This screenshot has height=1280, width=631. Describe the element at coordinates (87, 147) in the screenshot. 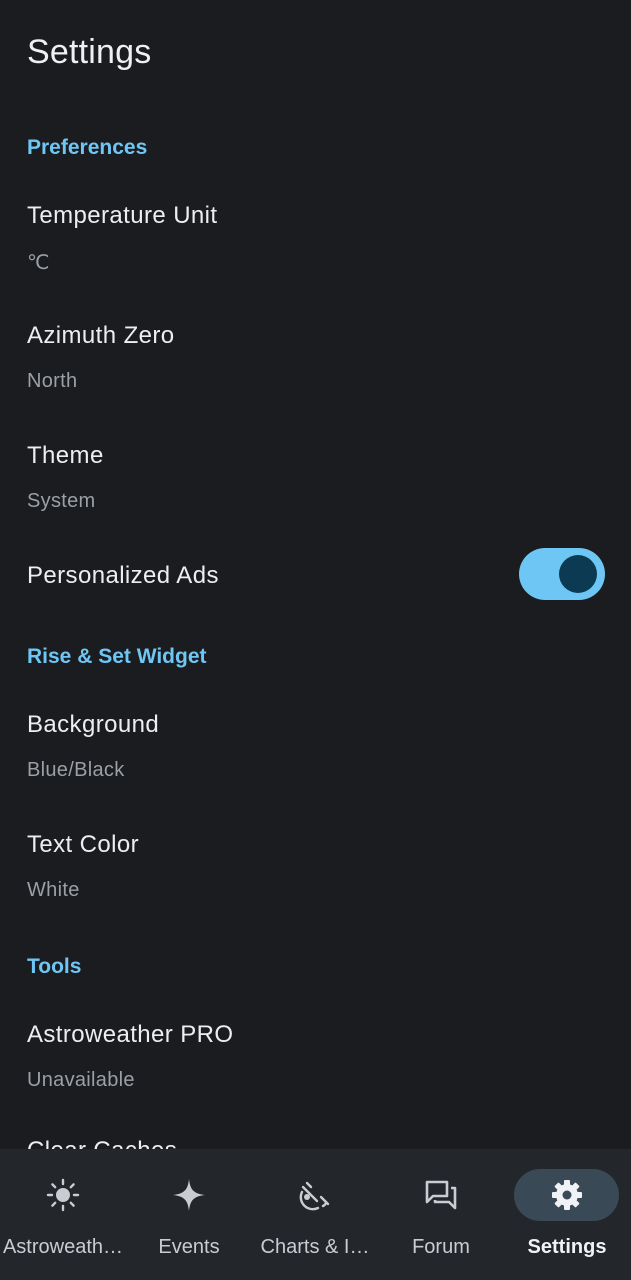

I see `section-header-preferences: Preferences` at that location.